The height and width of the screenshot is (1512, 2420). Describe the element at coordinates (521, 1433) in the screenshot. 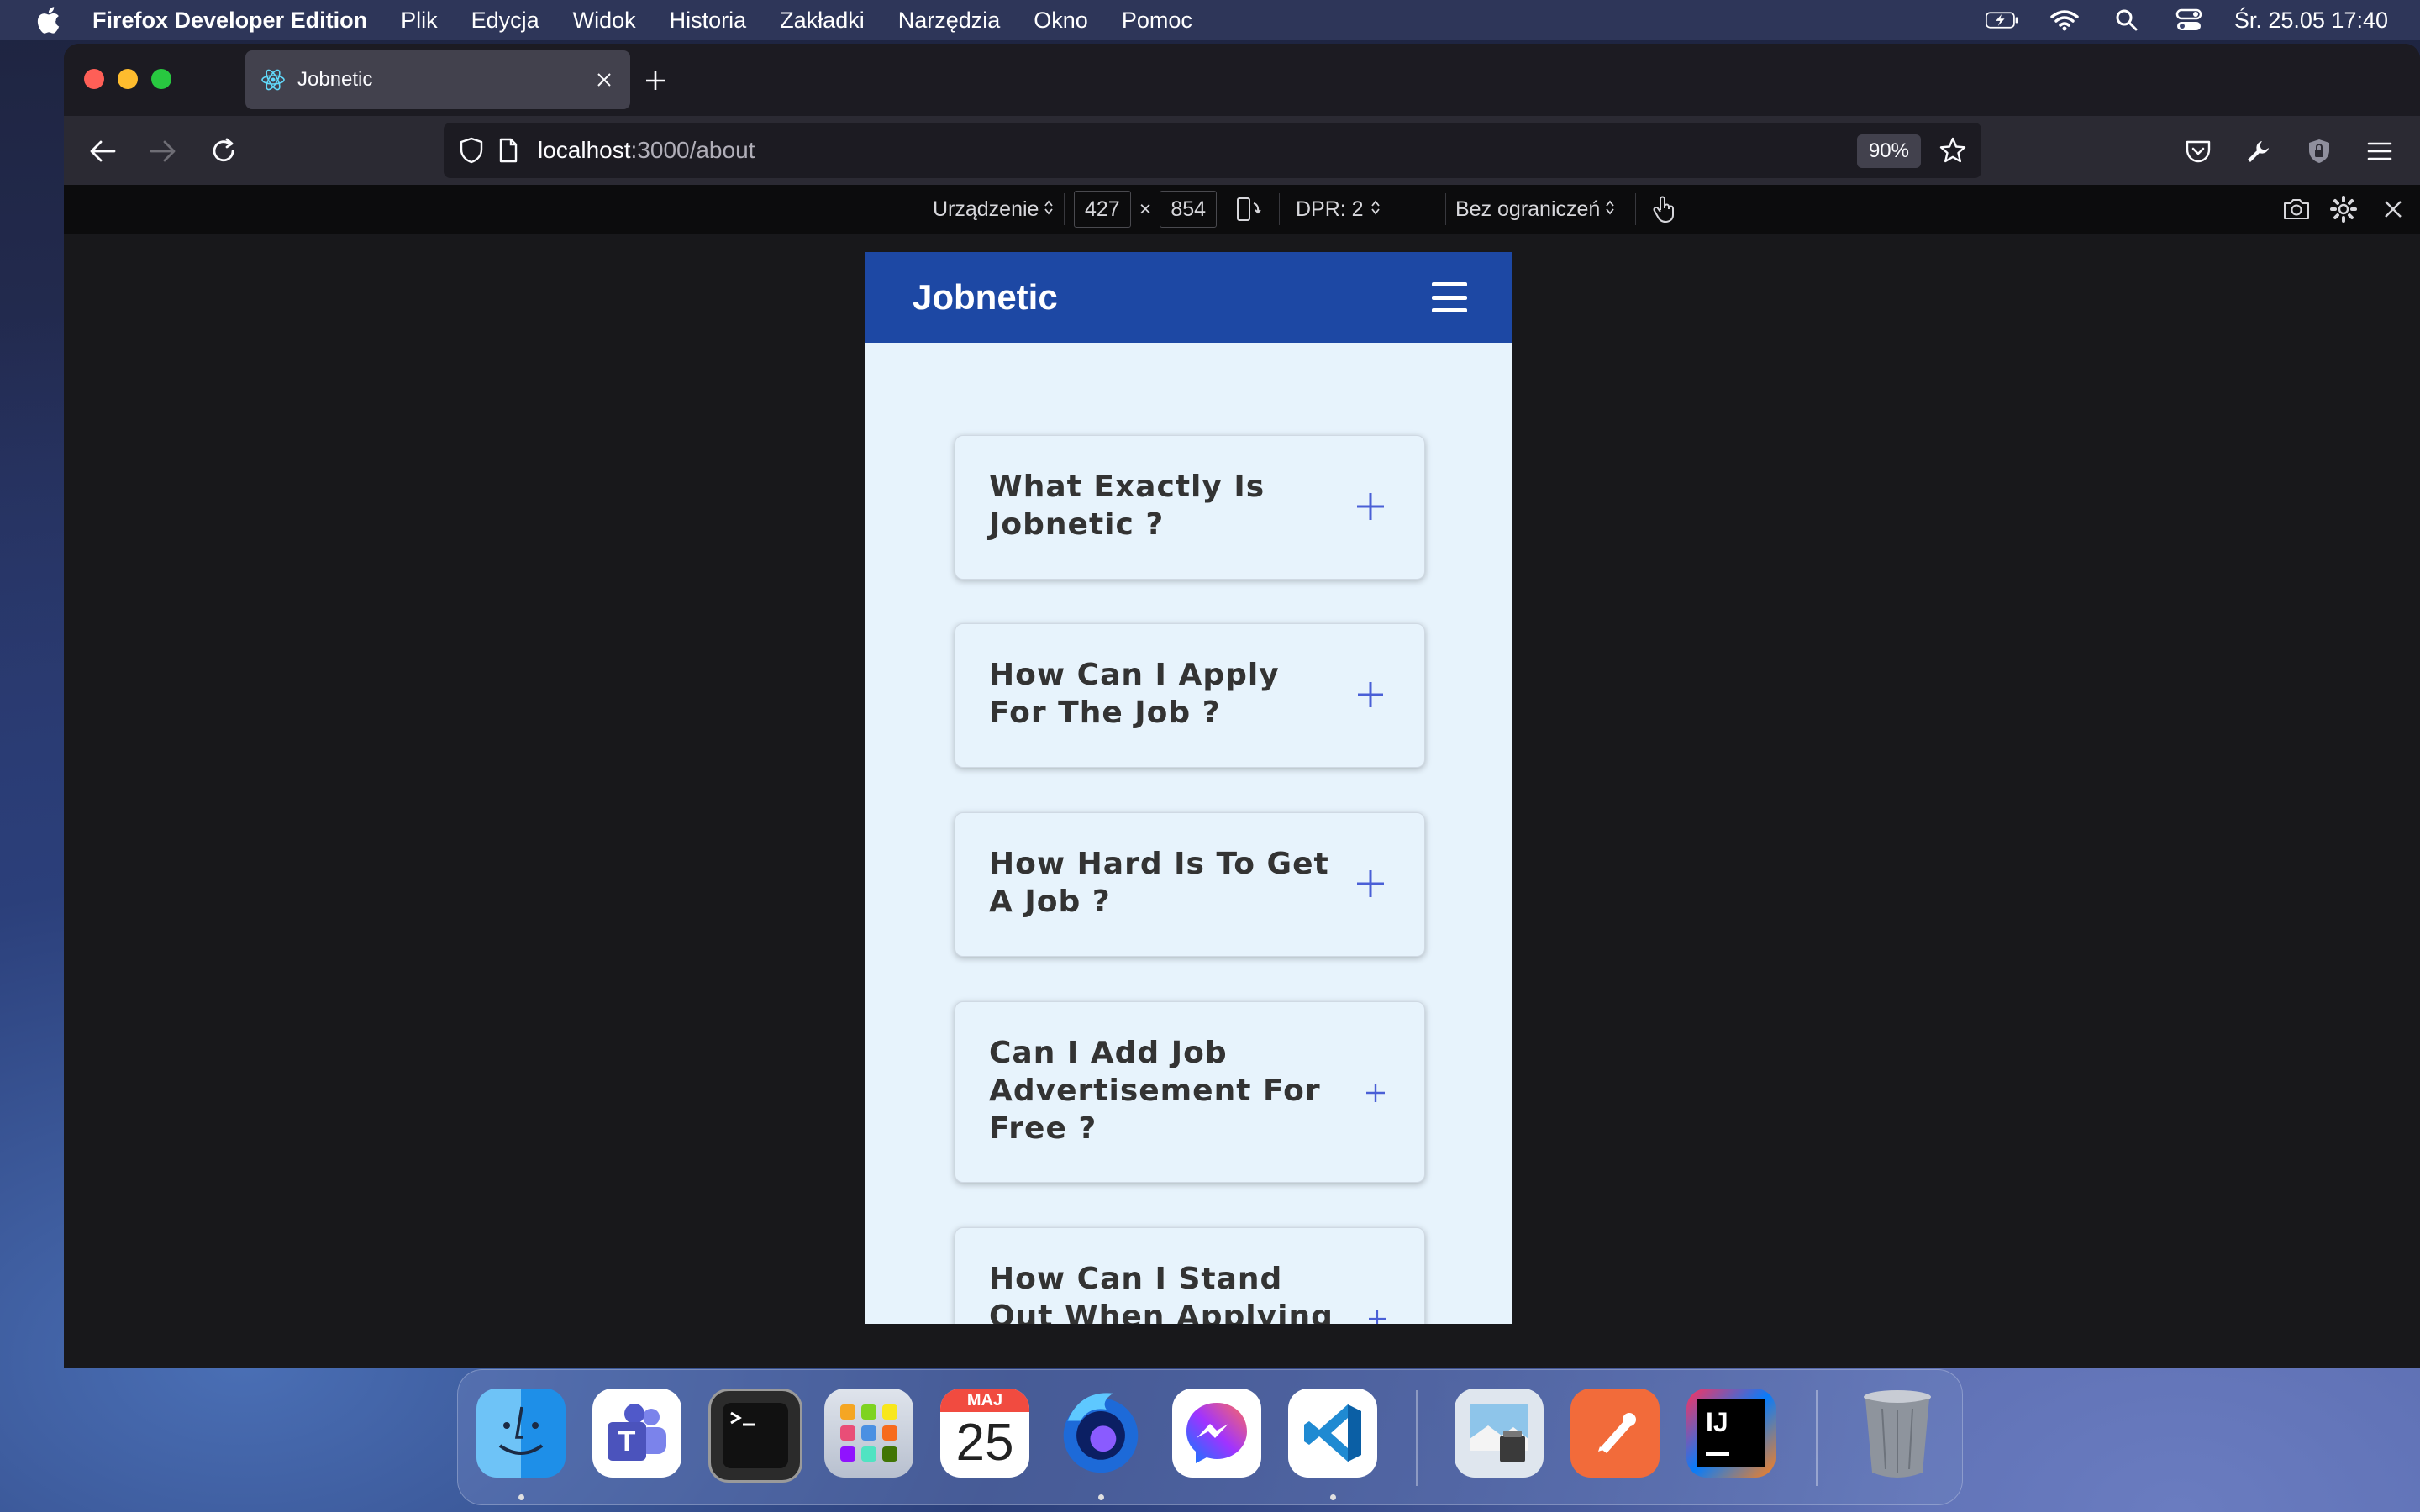

I see `finder-icon` at that location.